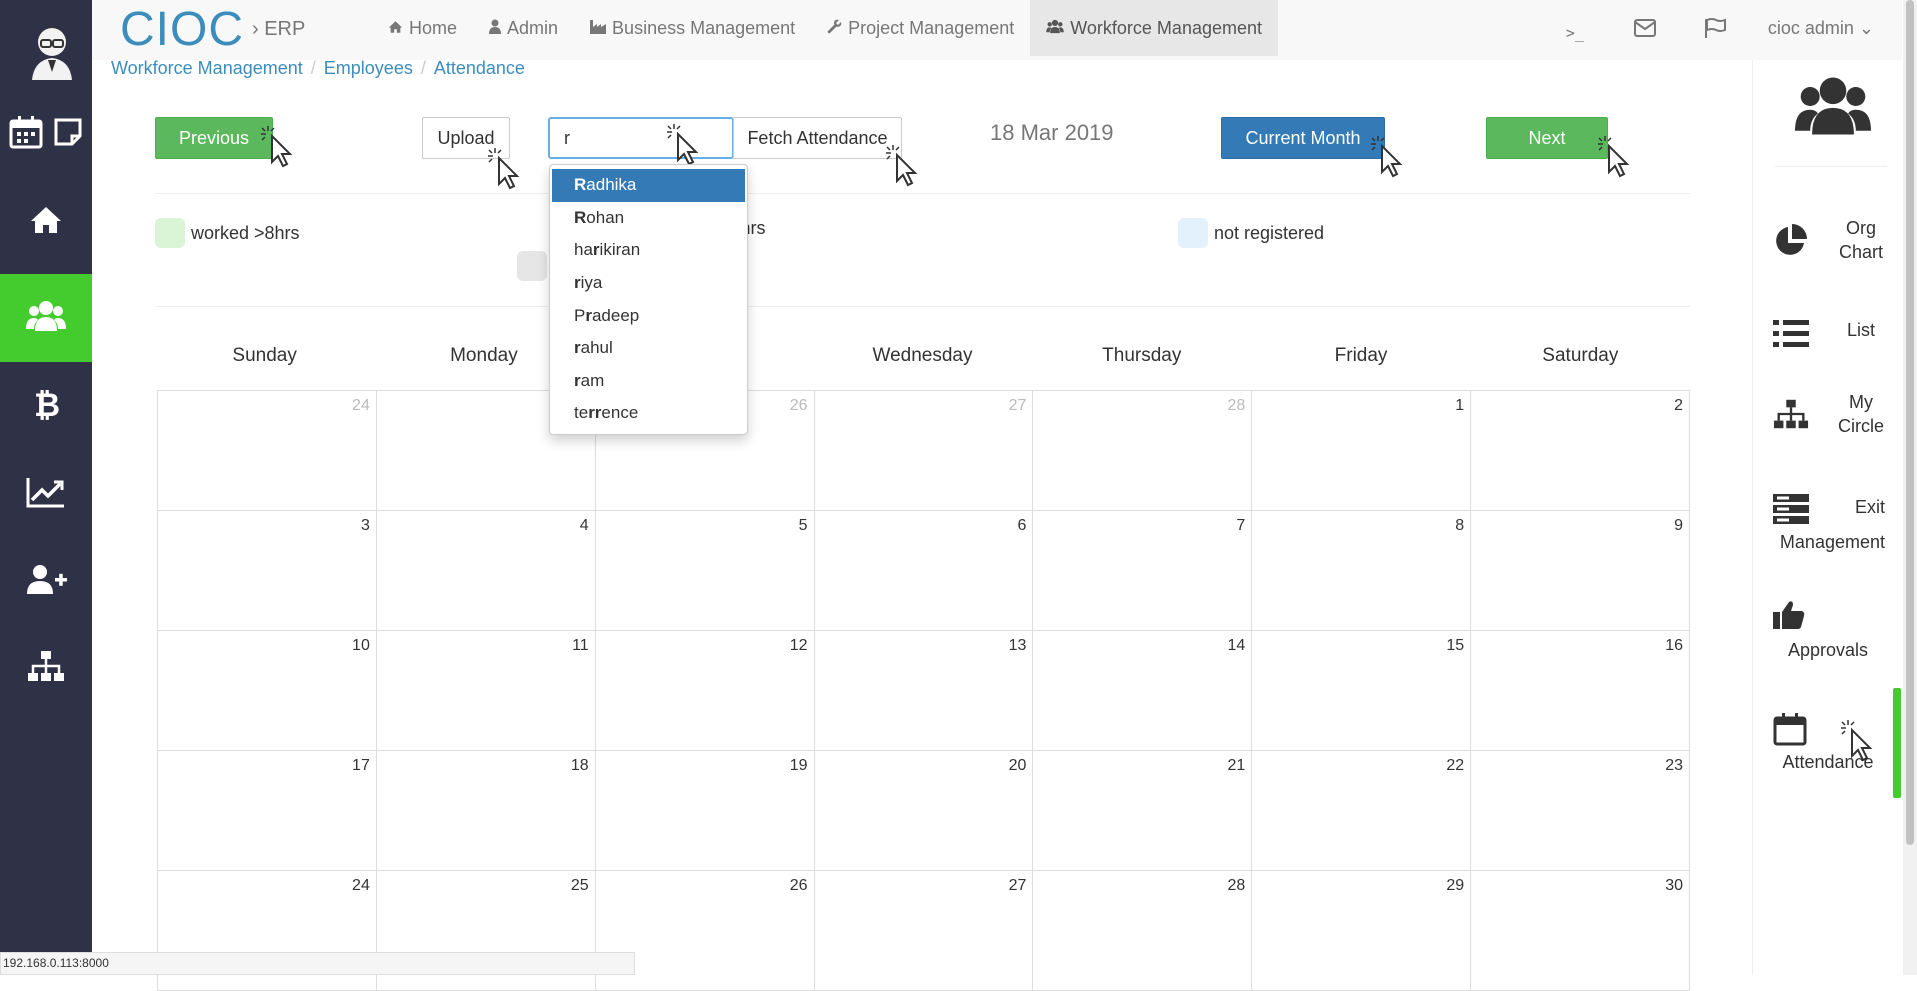 This screenshot has width=1917, height=991. What do you see at coordinates (1828, 336) in the screenshot?
I see `right-panel-list: List` at bounding box center [1828, 336].